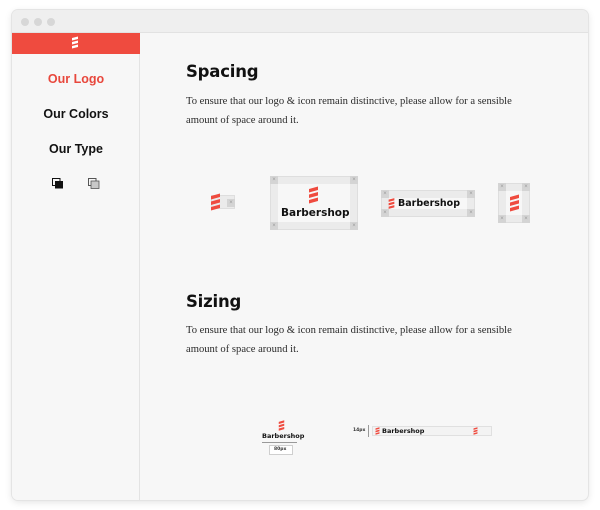 The width and height of the screenshot is (600, 510). I want to click on sidebar-item-our-colors: Our Colors, so click(76, 114).